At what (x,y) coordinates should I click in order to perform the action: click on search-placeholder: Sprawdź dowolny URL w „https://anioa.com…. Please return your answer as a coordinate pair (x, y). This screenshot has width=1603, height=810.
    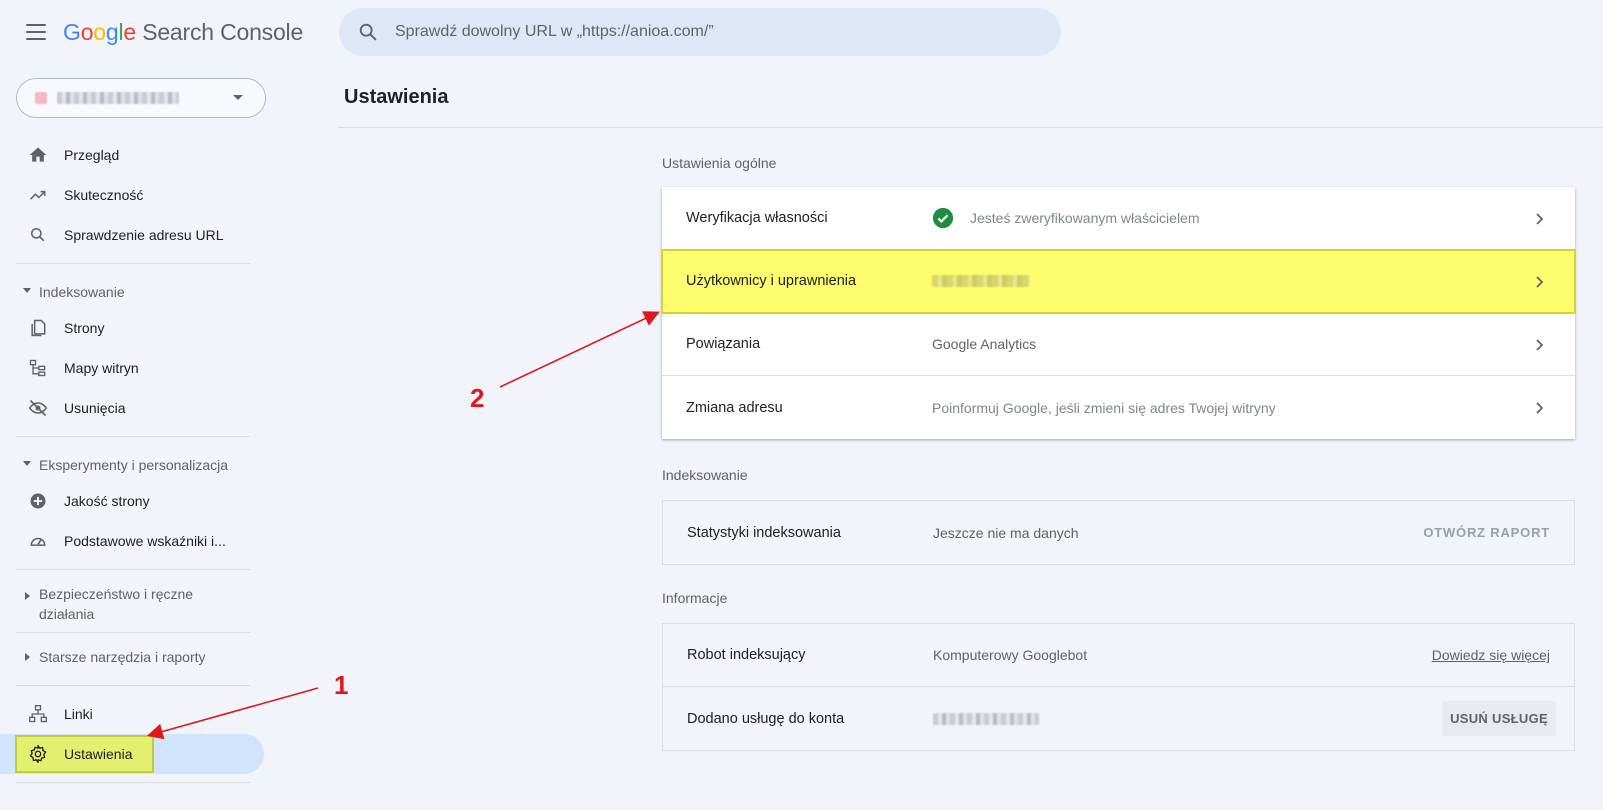
    Looking at the image, I should click on (554, 31).